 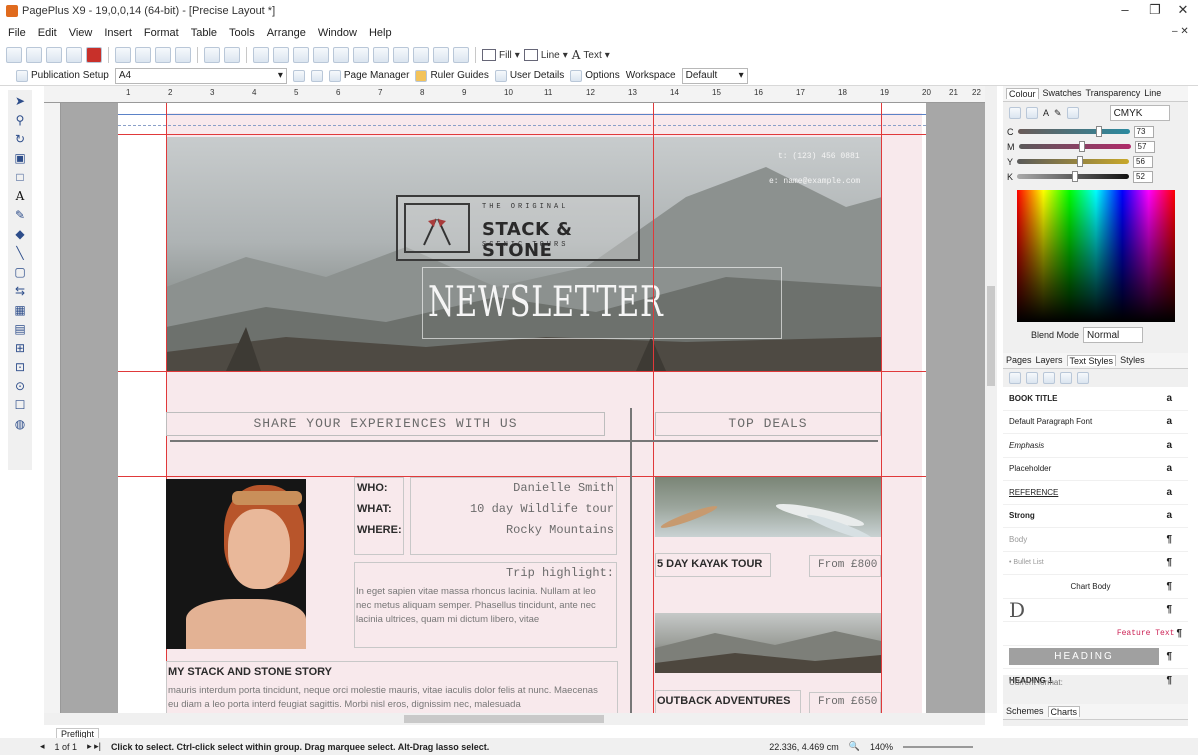 What do you see at coordinates (20, 215) in the screenshot?
I see `pen-tool-icon: ✎` at bounding box center [20, 215].